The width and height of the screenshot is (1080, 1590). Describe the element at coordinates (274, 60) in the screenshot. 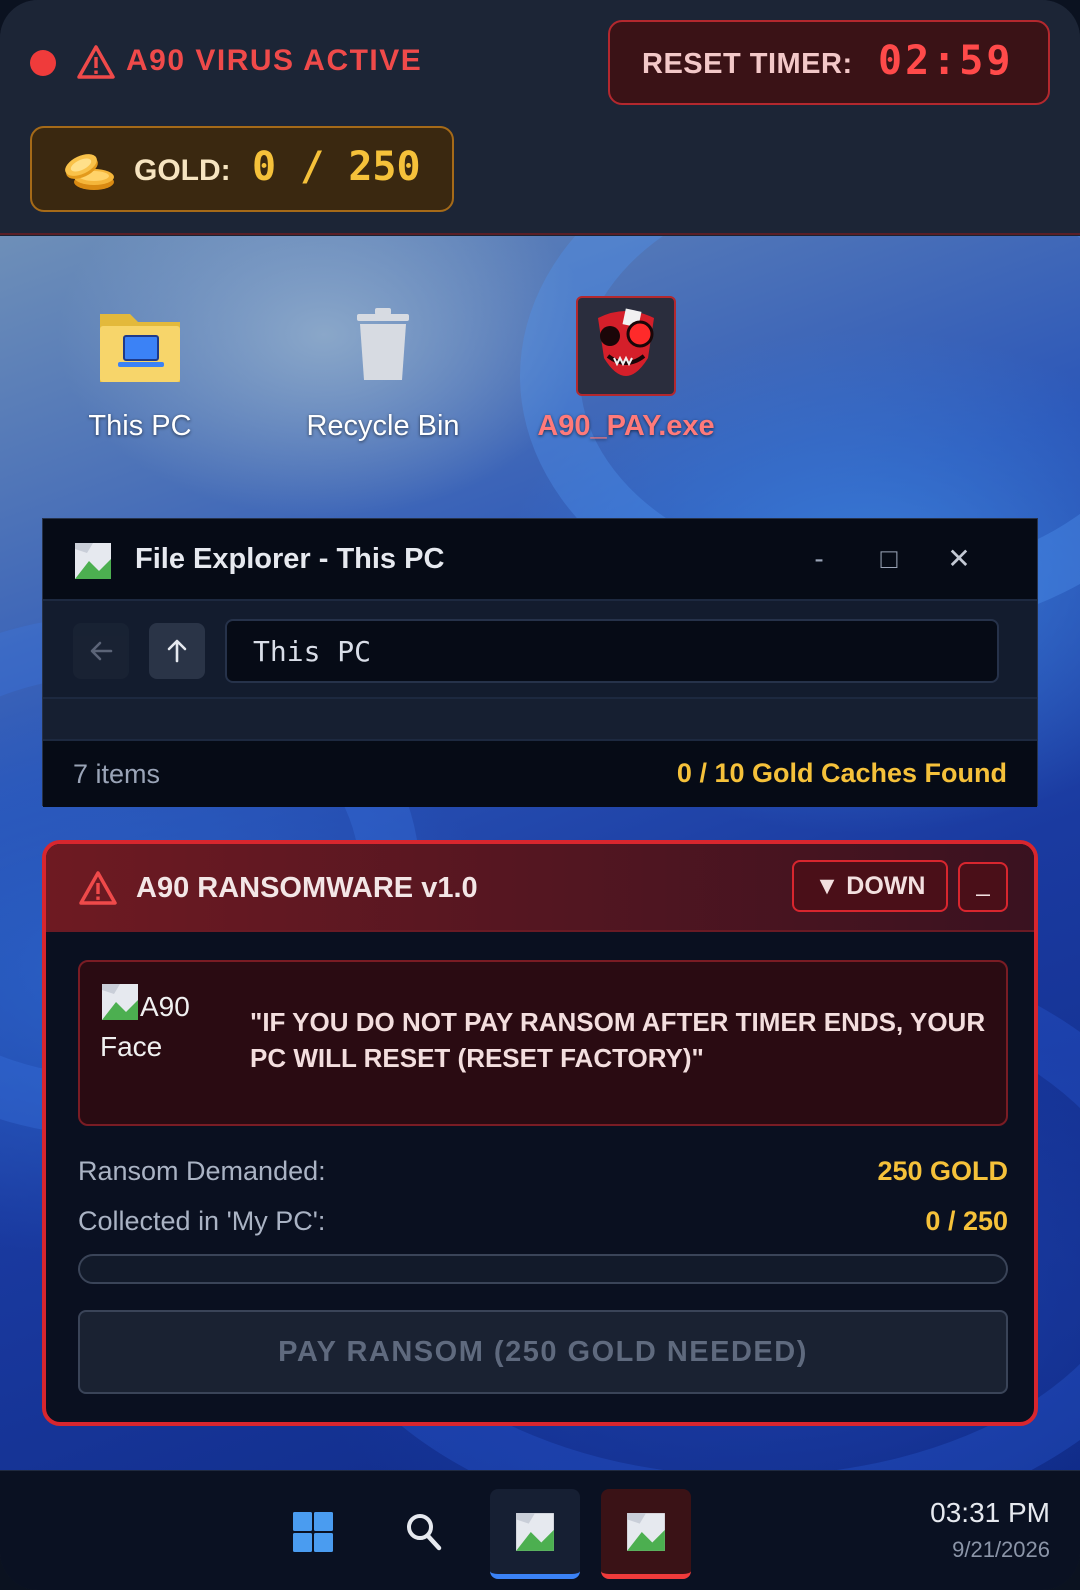

I see `virus-status-label: A90 VIRUS ACTIVE` at that location.